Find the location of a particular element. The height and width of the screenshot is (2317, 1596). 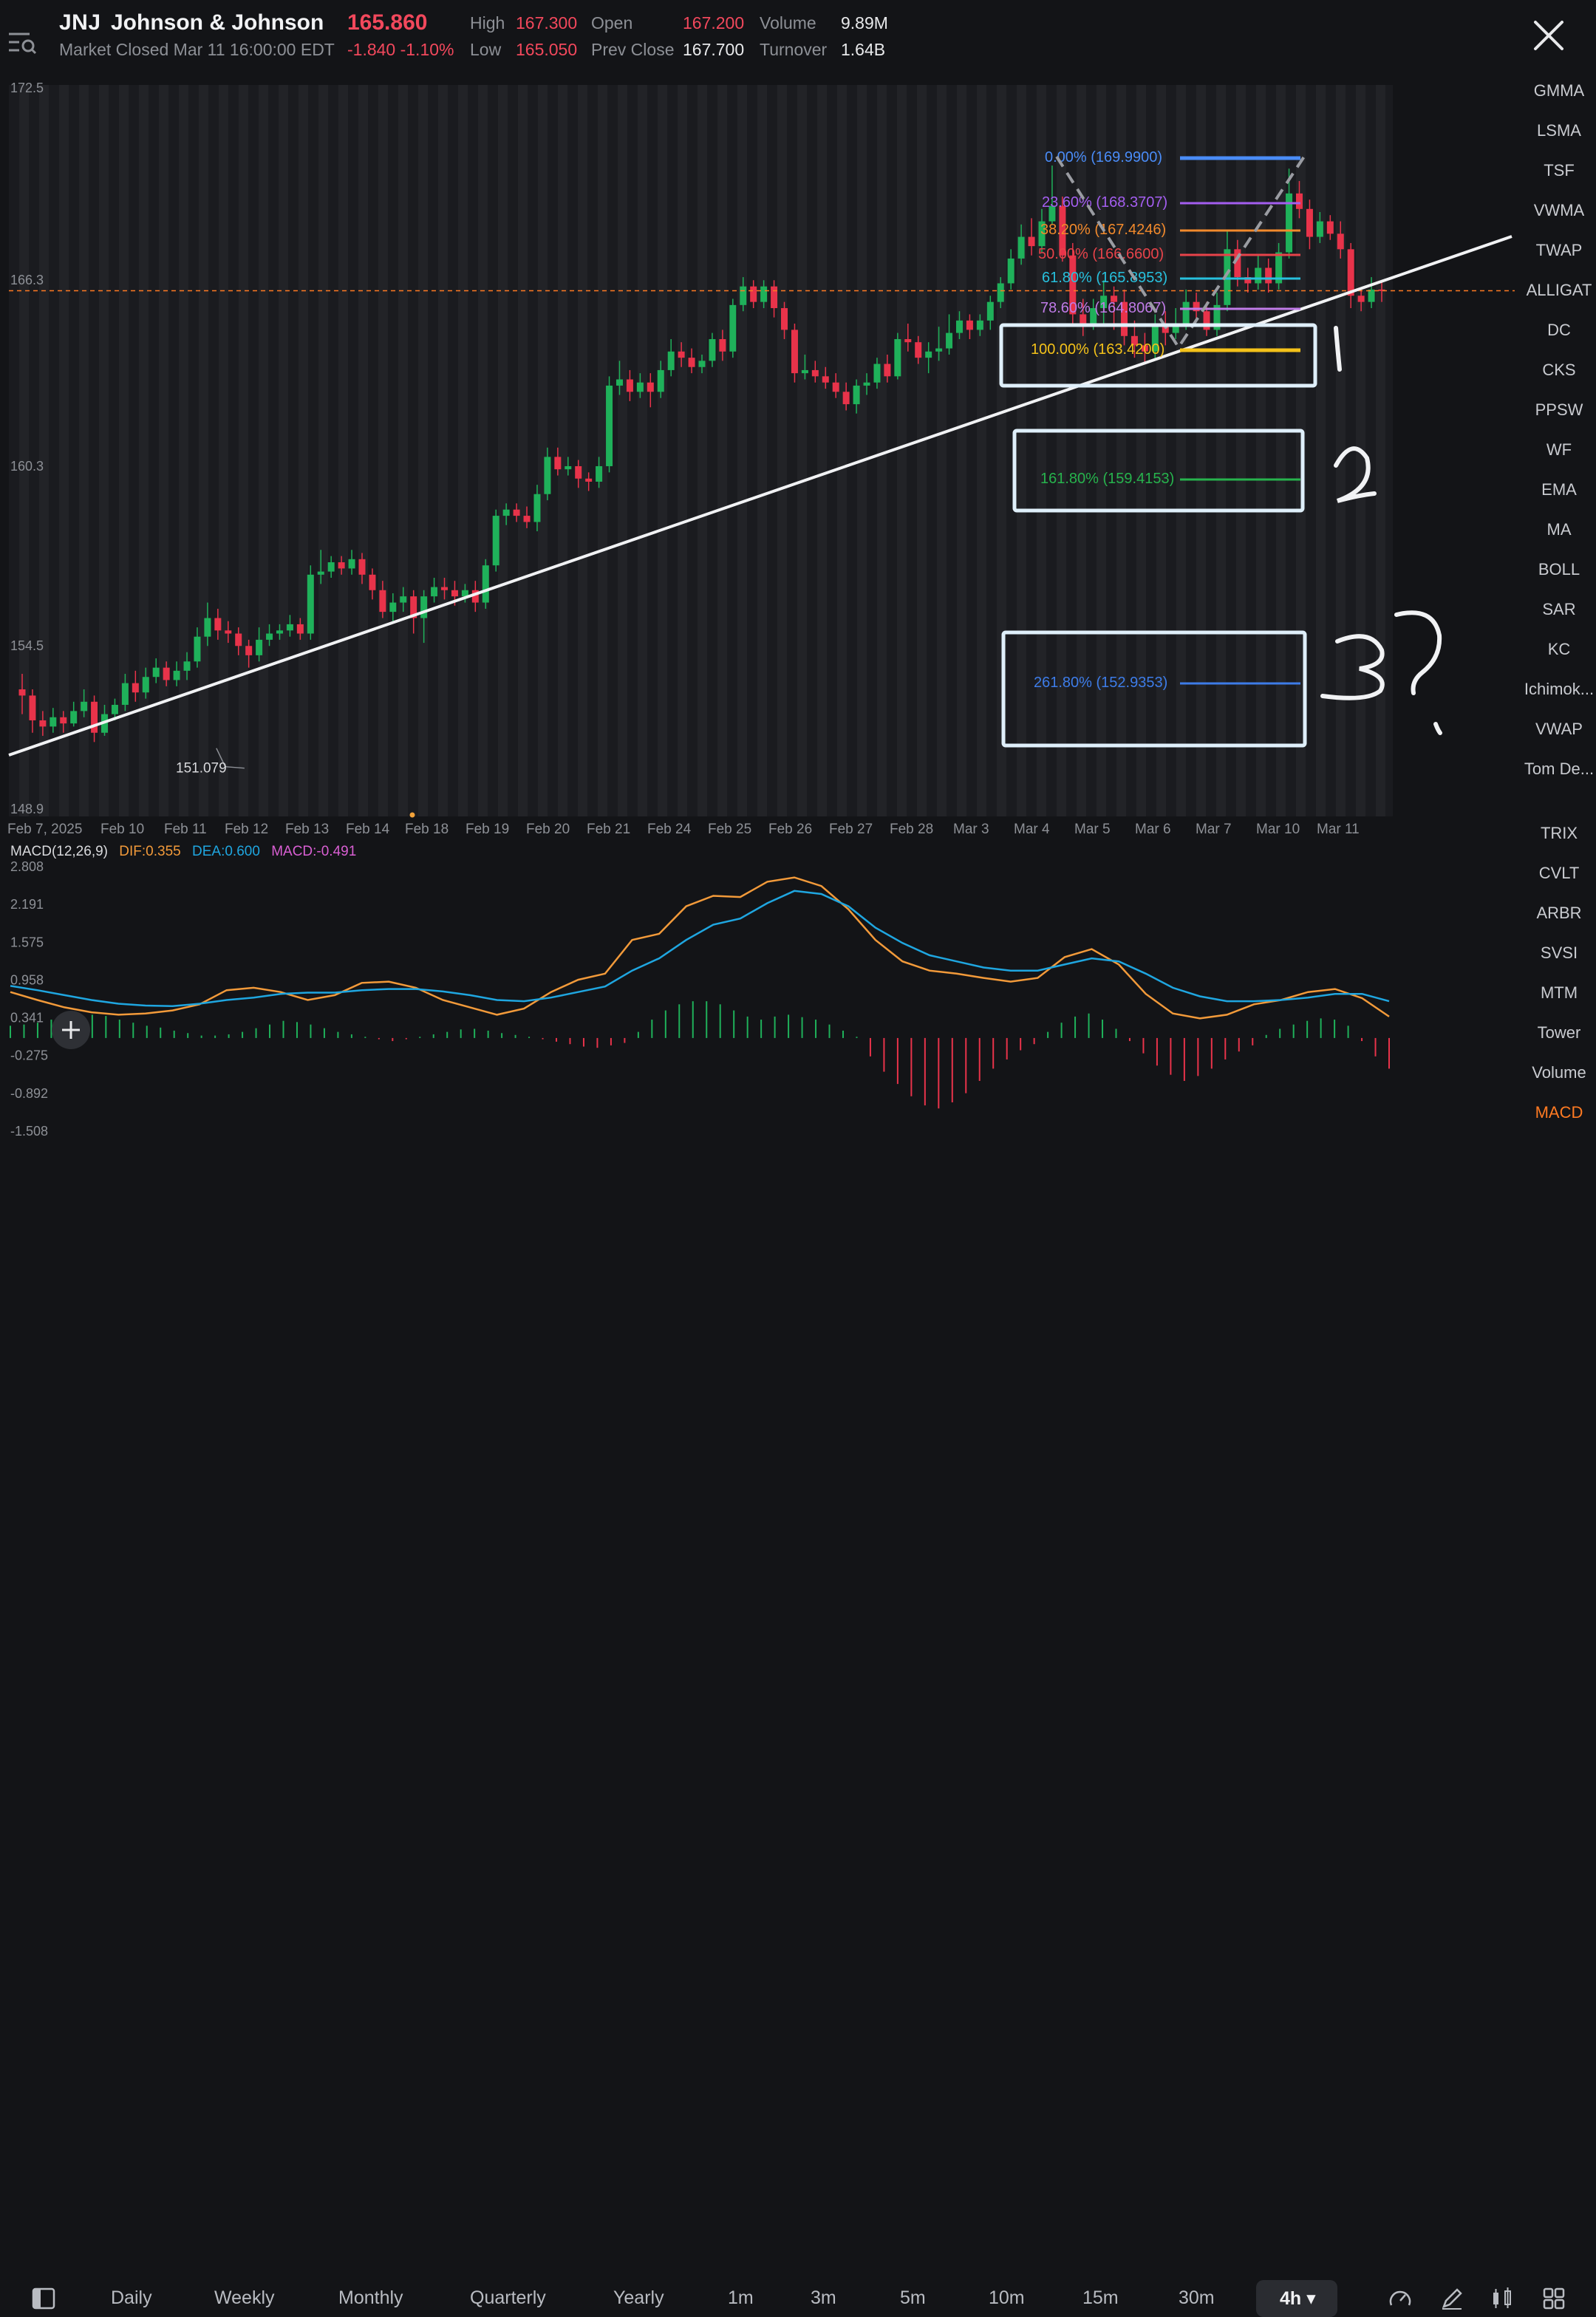

period-5m: 5m is located at coordinates (913, 2298).